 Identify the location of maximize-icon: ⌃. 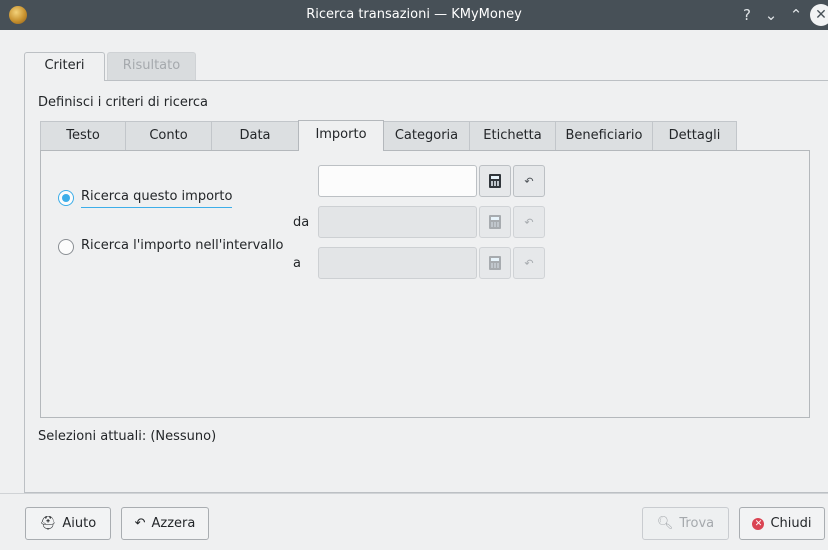
(796, 15).